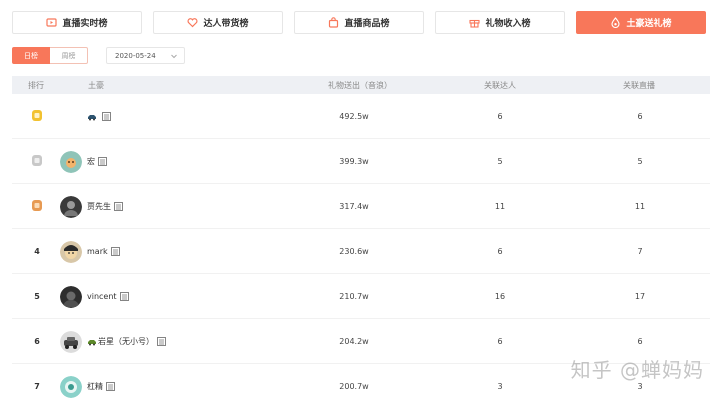 This screenshot has height=401, width=720. Describe the element at coordinates (640, 251) in the screenshot. I see `linked-lives-value: 7` at that location.